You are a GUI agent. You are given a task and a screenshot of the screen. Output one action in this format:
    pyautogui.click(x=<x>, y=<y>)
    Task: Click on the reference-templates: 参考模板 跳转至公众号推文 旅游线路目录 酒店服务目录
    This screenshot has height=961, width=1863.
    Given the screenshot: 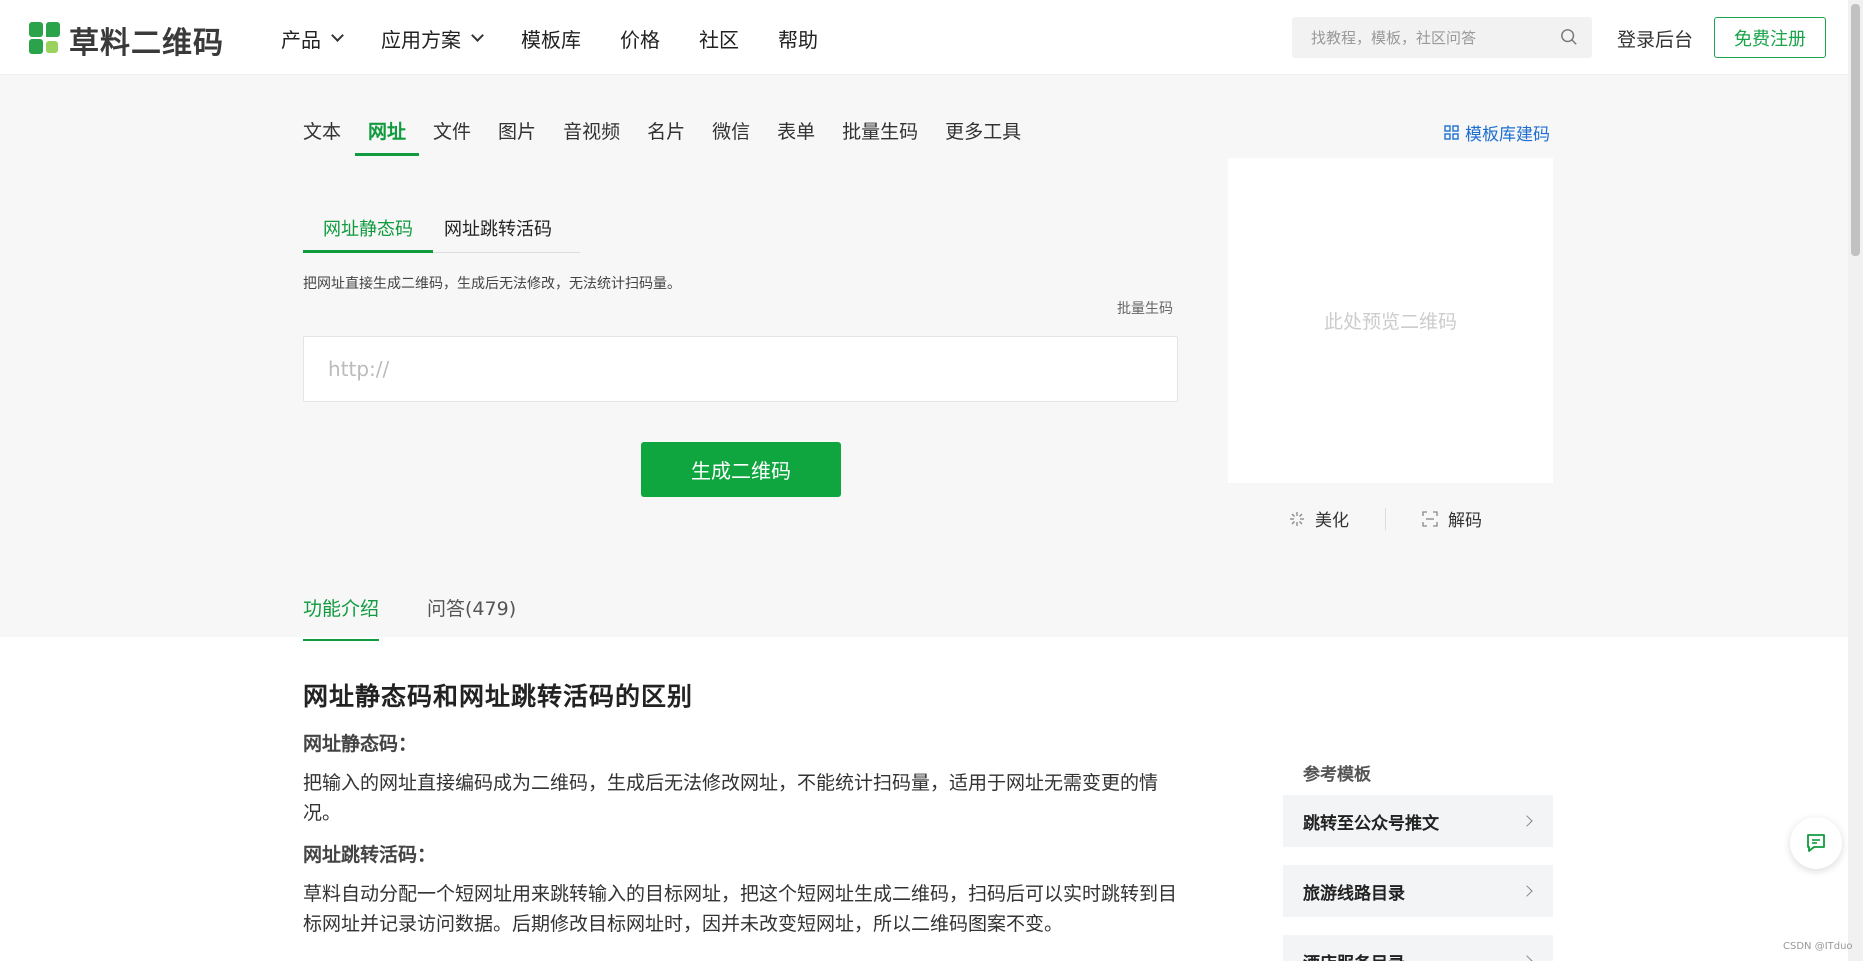 What is the action you would take?
    pyautogui.click(x=1418, y=860)
    